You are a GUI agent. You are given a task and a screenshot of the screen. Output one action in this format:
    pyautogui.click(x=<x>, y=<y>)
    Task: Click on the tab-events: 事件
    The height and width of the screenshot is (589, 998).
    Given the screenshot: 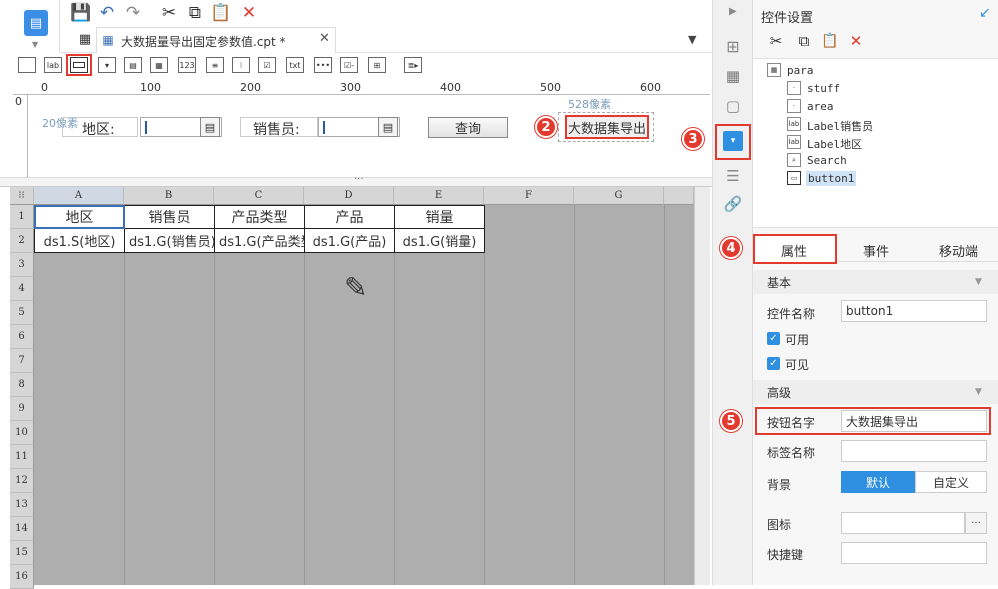 What is the action you would take?
    pyautogui.click(x=876, y=250)
    